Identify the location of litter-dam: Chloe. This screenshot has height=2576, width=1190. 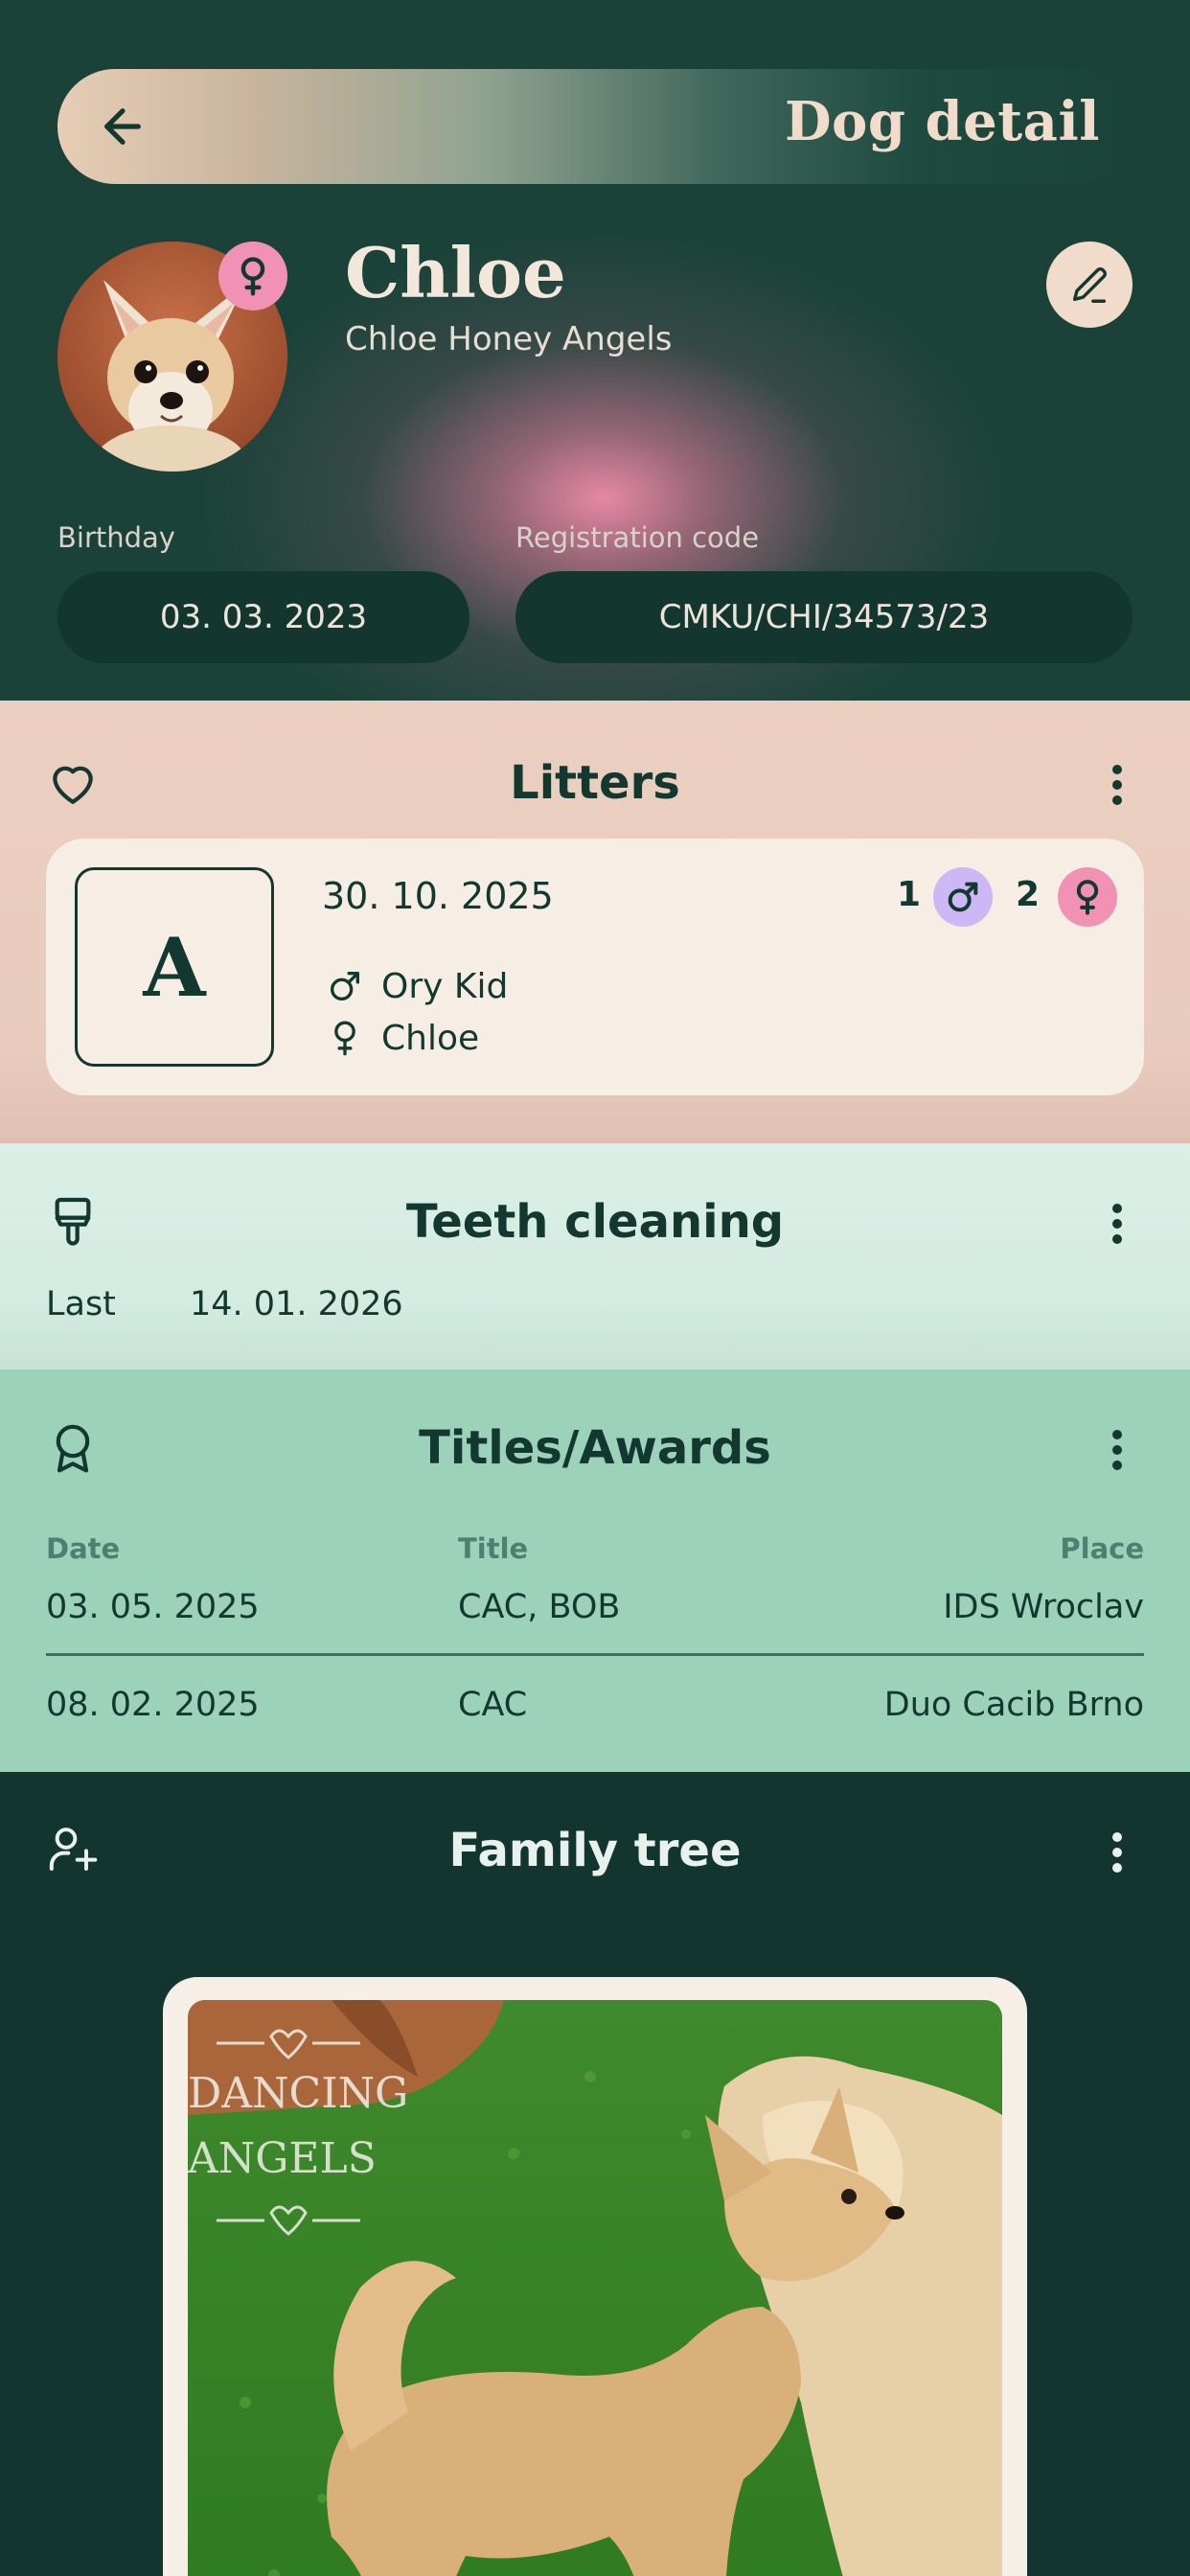
(403, 1038).